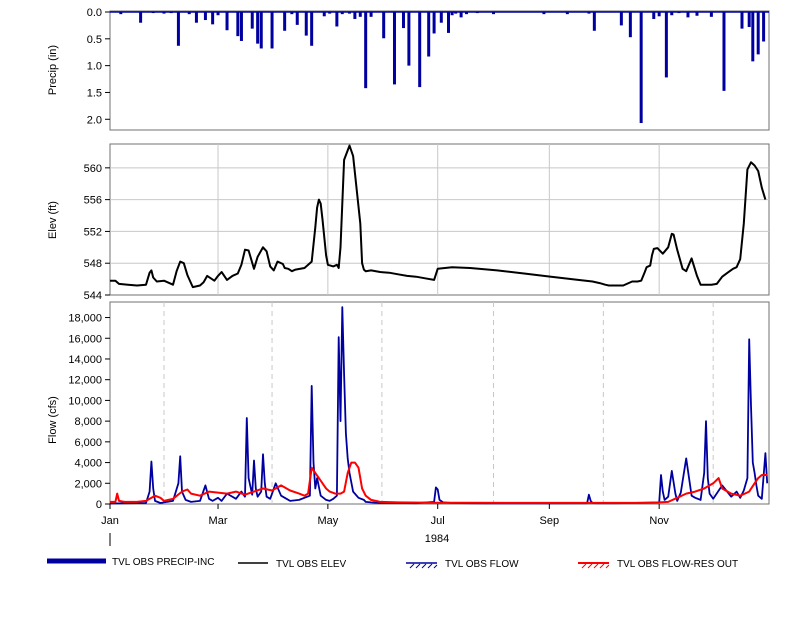 The width and height of the screenshot is (800, 627). Describe the element at coordinates (85, 360) in the screenshot. I see `flow-y-tick-label: 14,000` at that location.